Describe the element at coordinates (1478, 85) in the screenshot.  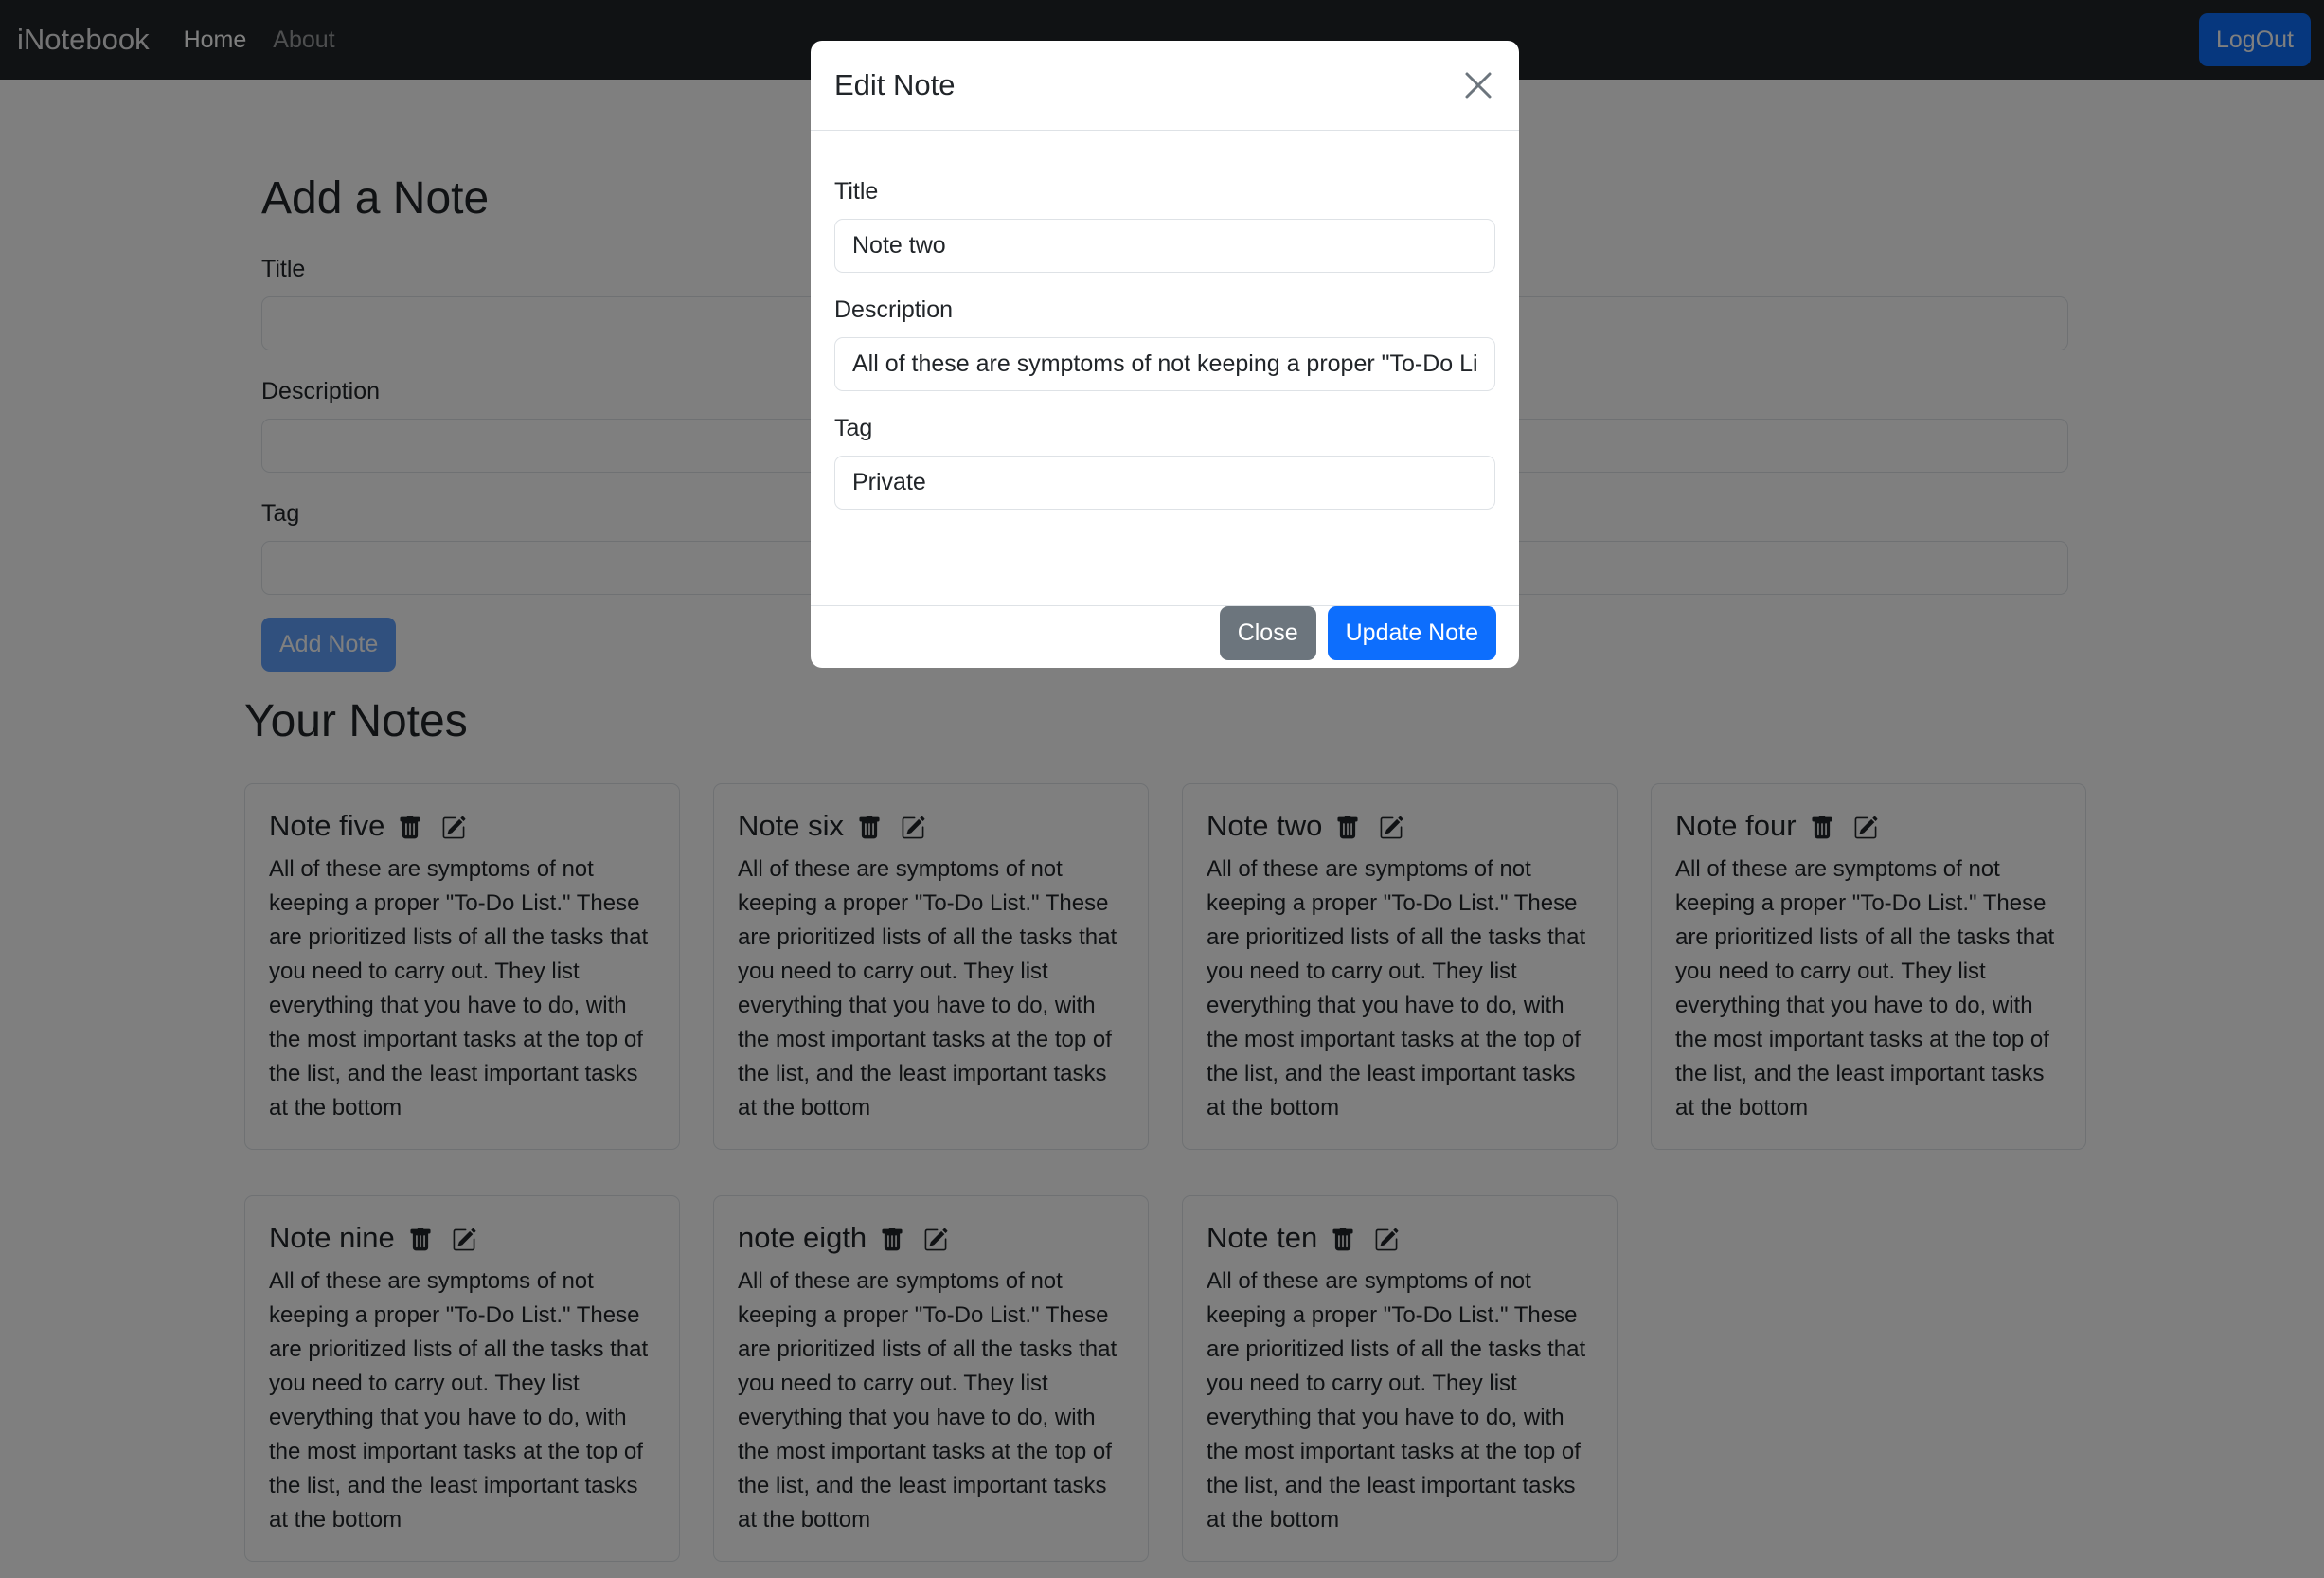
I see `close-icon` at that location.